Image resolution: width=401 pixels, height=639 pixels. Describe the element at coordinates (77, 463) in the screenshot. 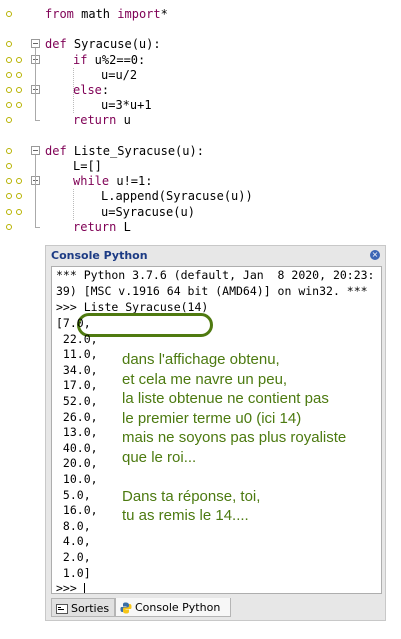

I see `result-line: 20.0,` at that location.